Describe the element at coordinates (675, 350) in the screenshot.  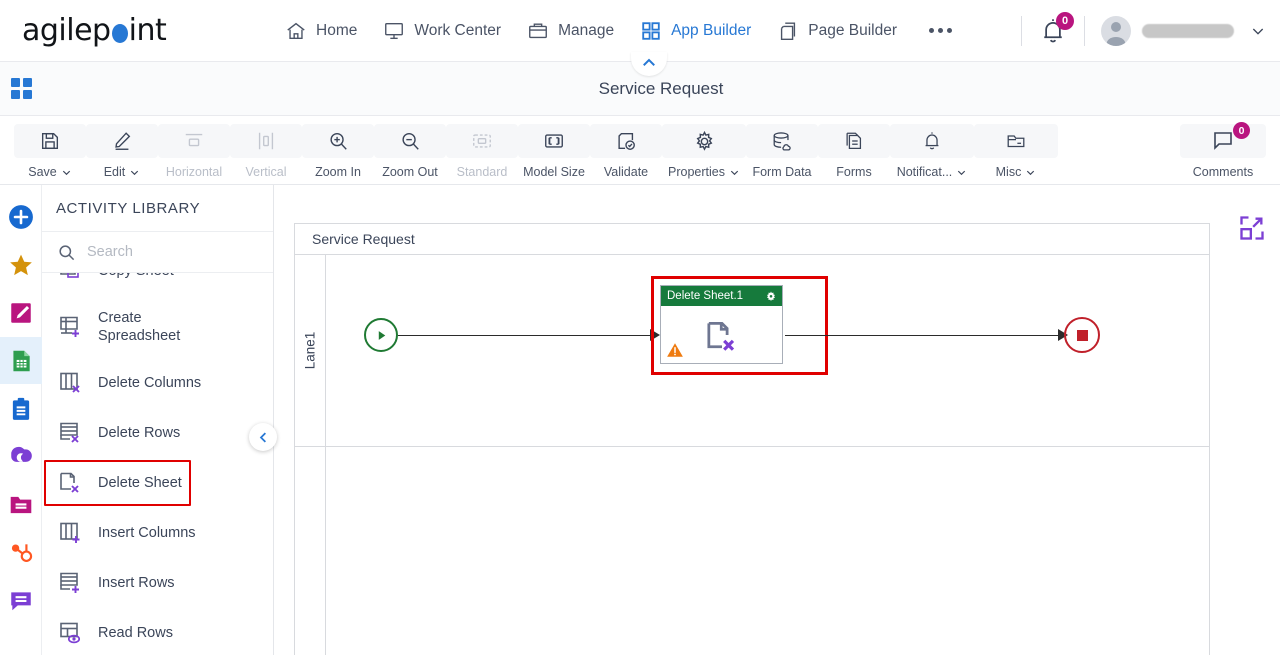
I see `warning-icon` at that location.